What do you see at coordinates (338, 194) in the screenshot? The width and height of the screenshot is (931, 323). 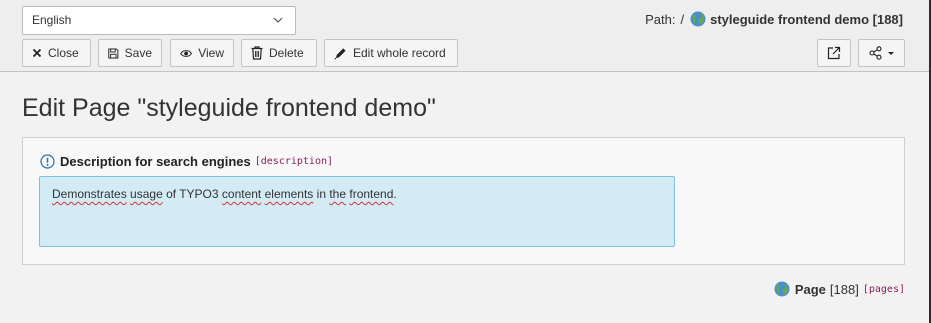 I see `description-word: the` at bounding box center [338, 194].